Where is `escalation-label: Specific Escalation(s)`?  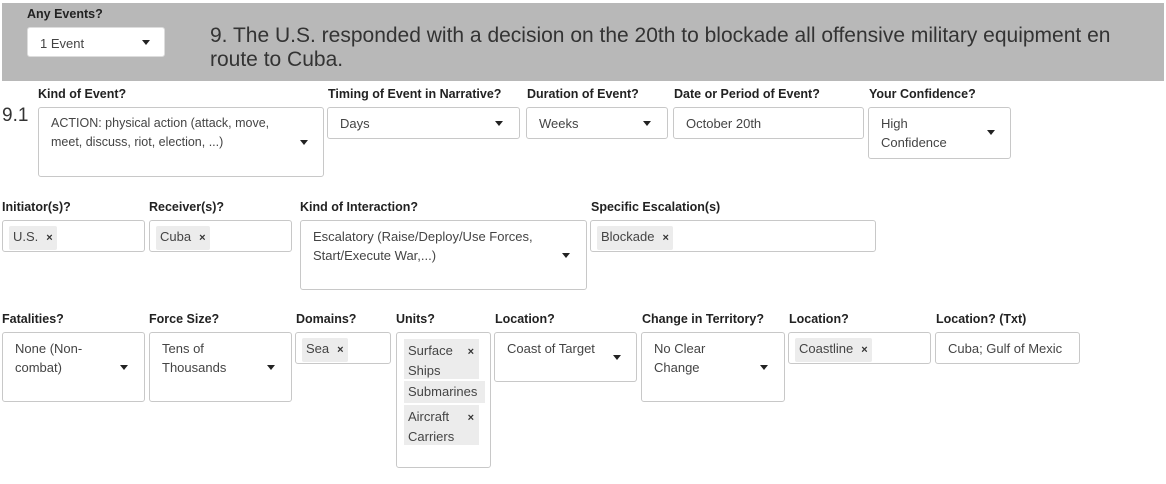
escalation-label: Specific Escalation(s) is located at coordinates (656, 207).